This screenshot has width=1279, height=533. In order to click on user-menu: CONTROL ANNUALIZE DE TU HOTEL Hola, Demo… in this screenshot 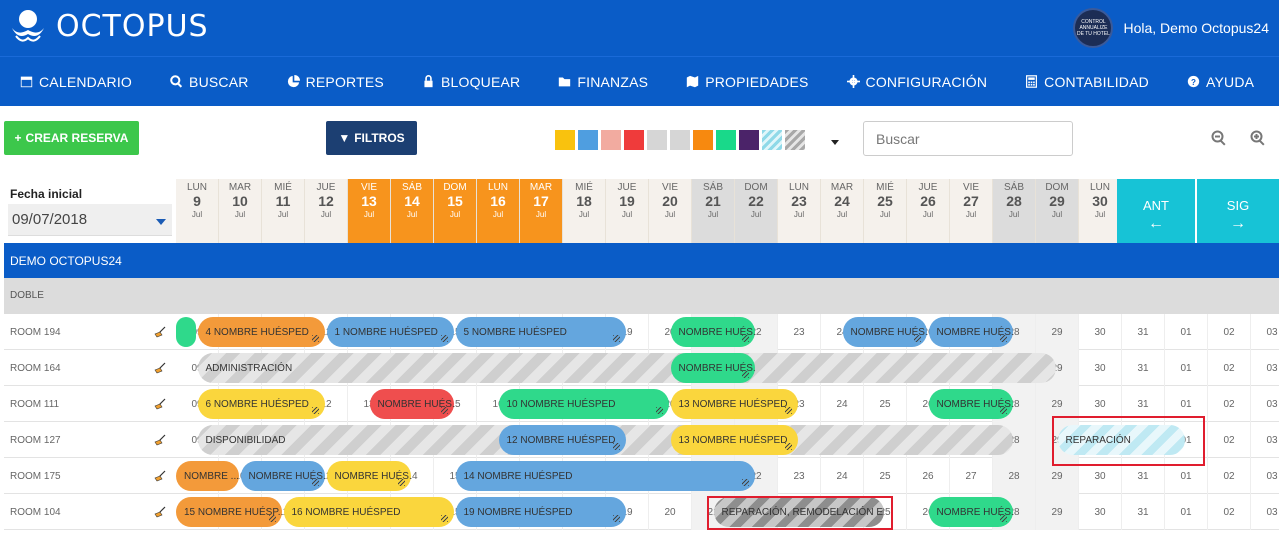, I will do `click(1171, 28)`.